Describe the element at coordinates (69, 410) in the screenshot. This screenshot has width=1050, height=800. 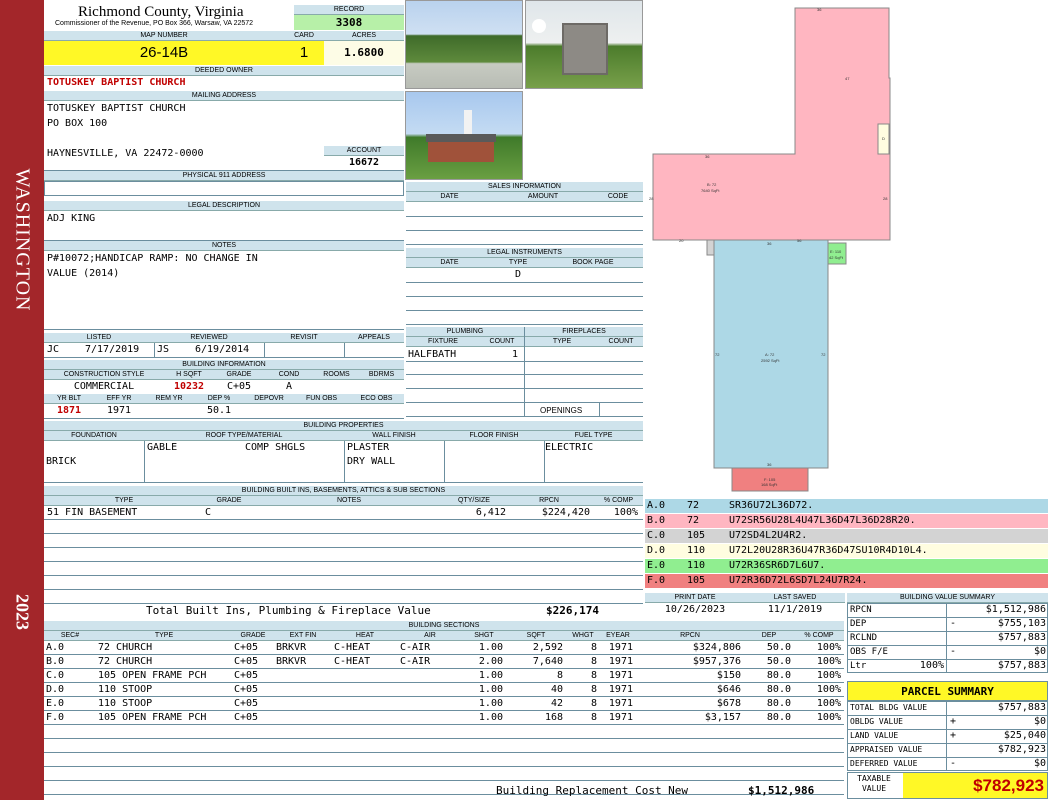
I see `bi-yrblt: 1871` at that location.